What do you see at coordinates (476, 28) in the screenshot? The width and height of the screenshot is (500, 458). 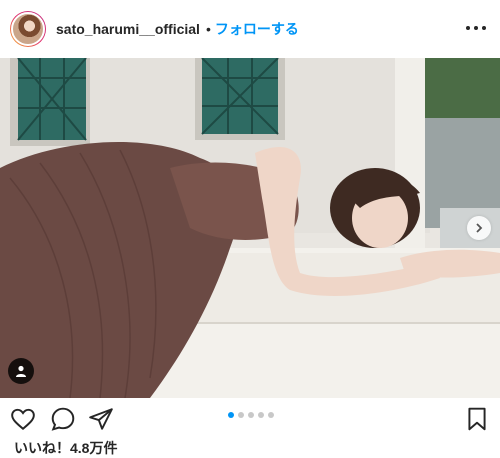 I see `more-options-icon` at bounding box center [476, 28].